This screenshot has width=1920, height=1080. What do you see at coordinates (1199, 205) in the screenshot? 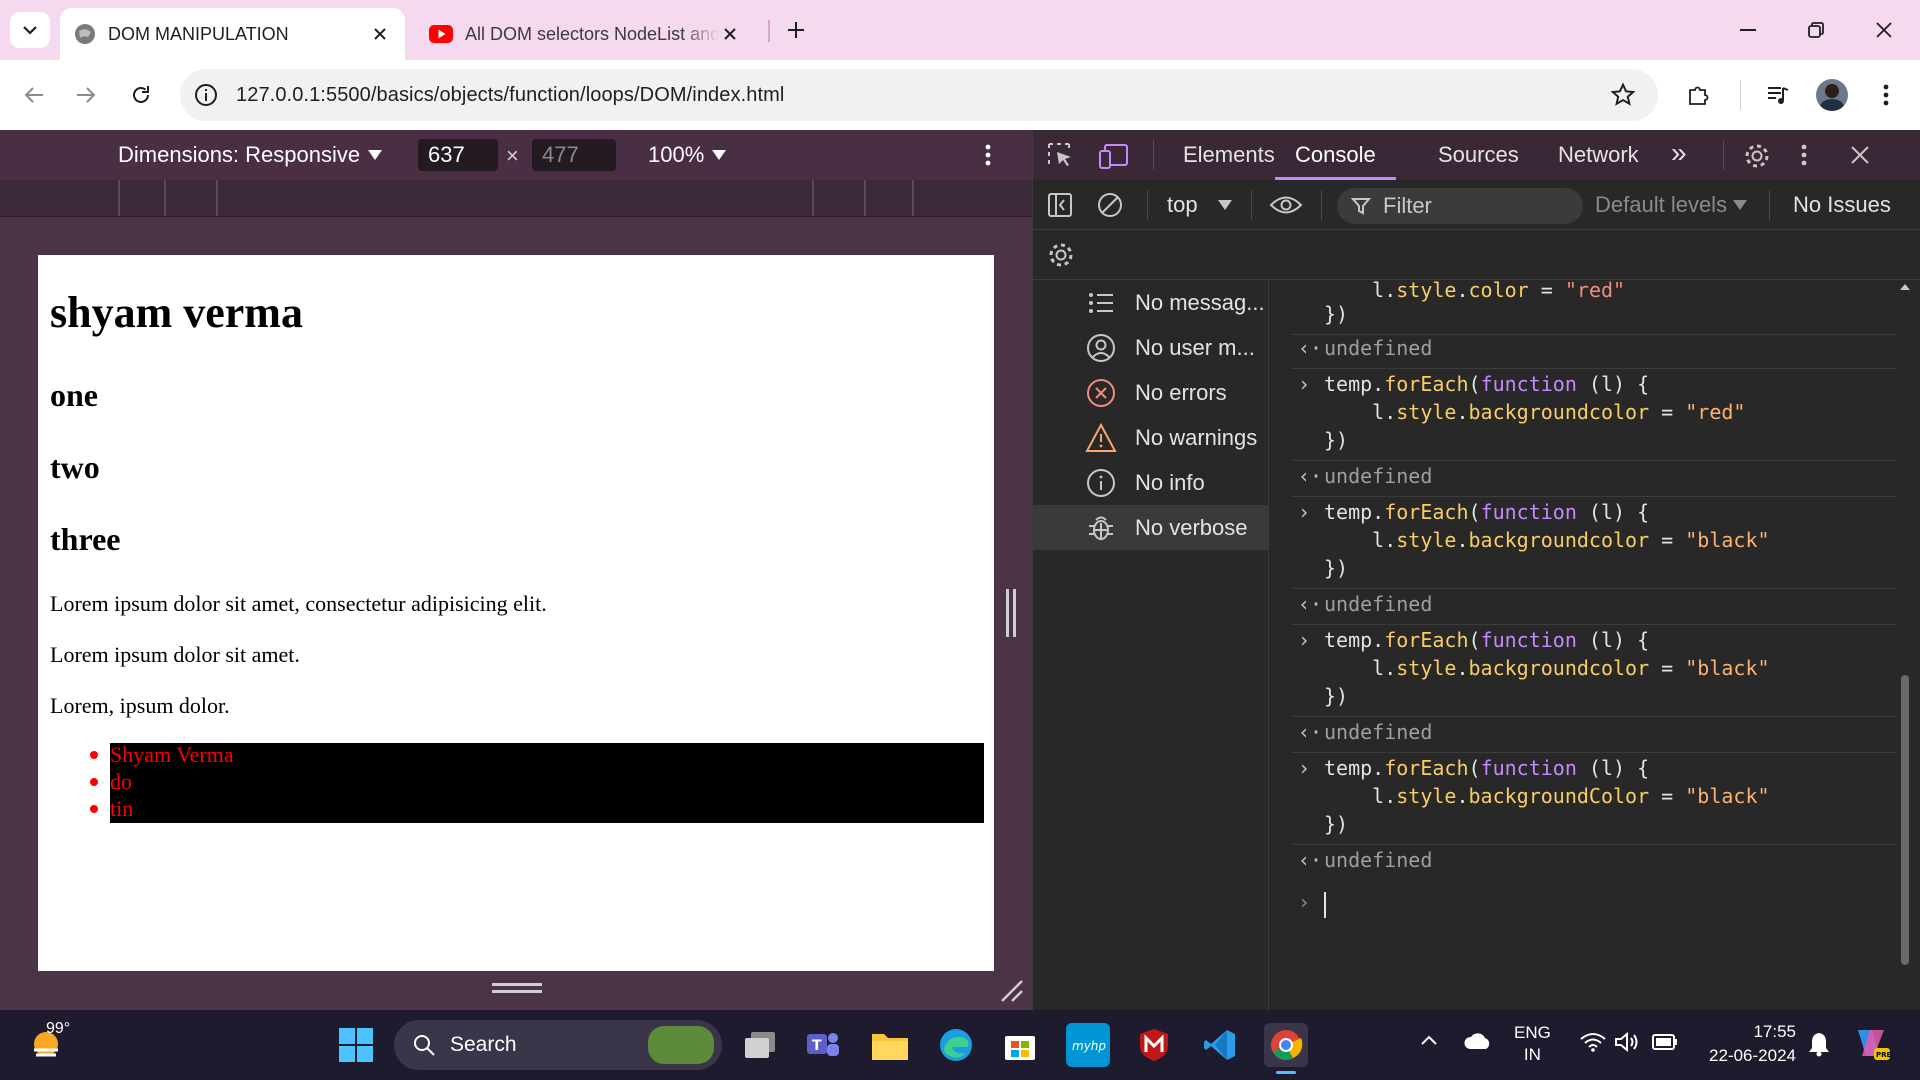
I see `context-selector: top` at bounding box center [1199, 205].